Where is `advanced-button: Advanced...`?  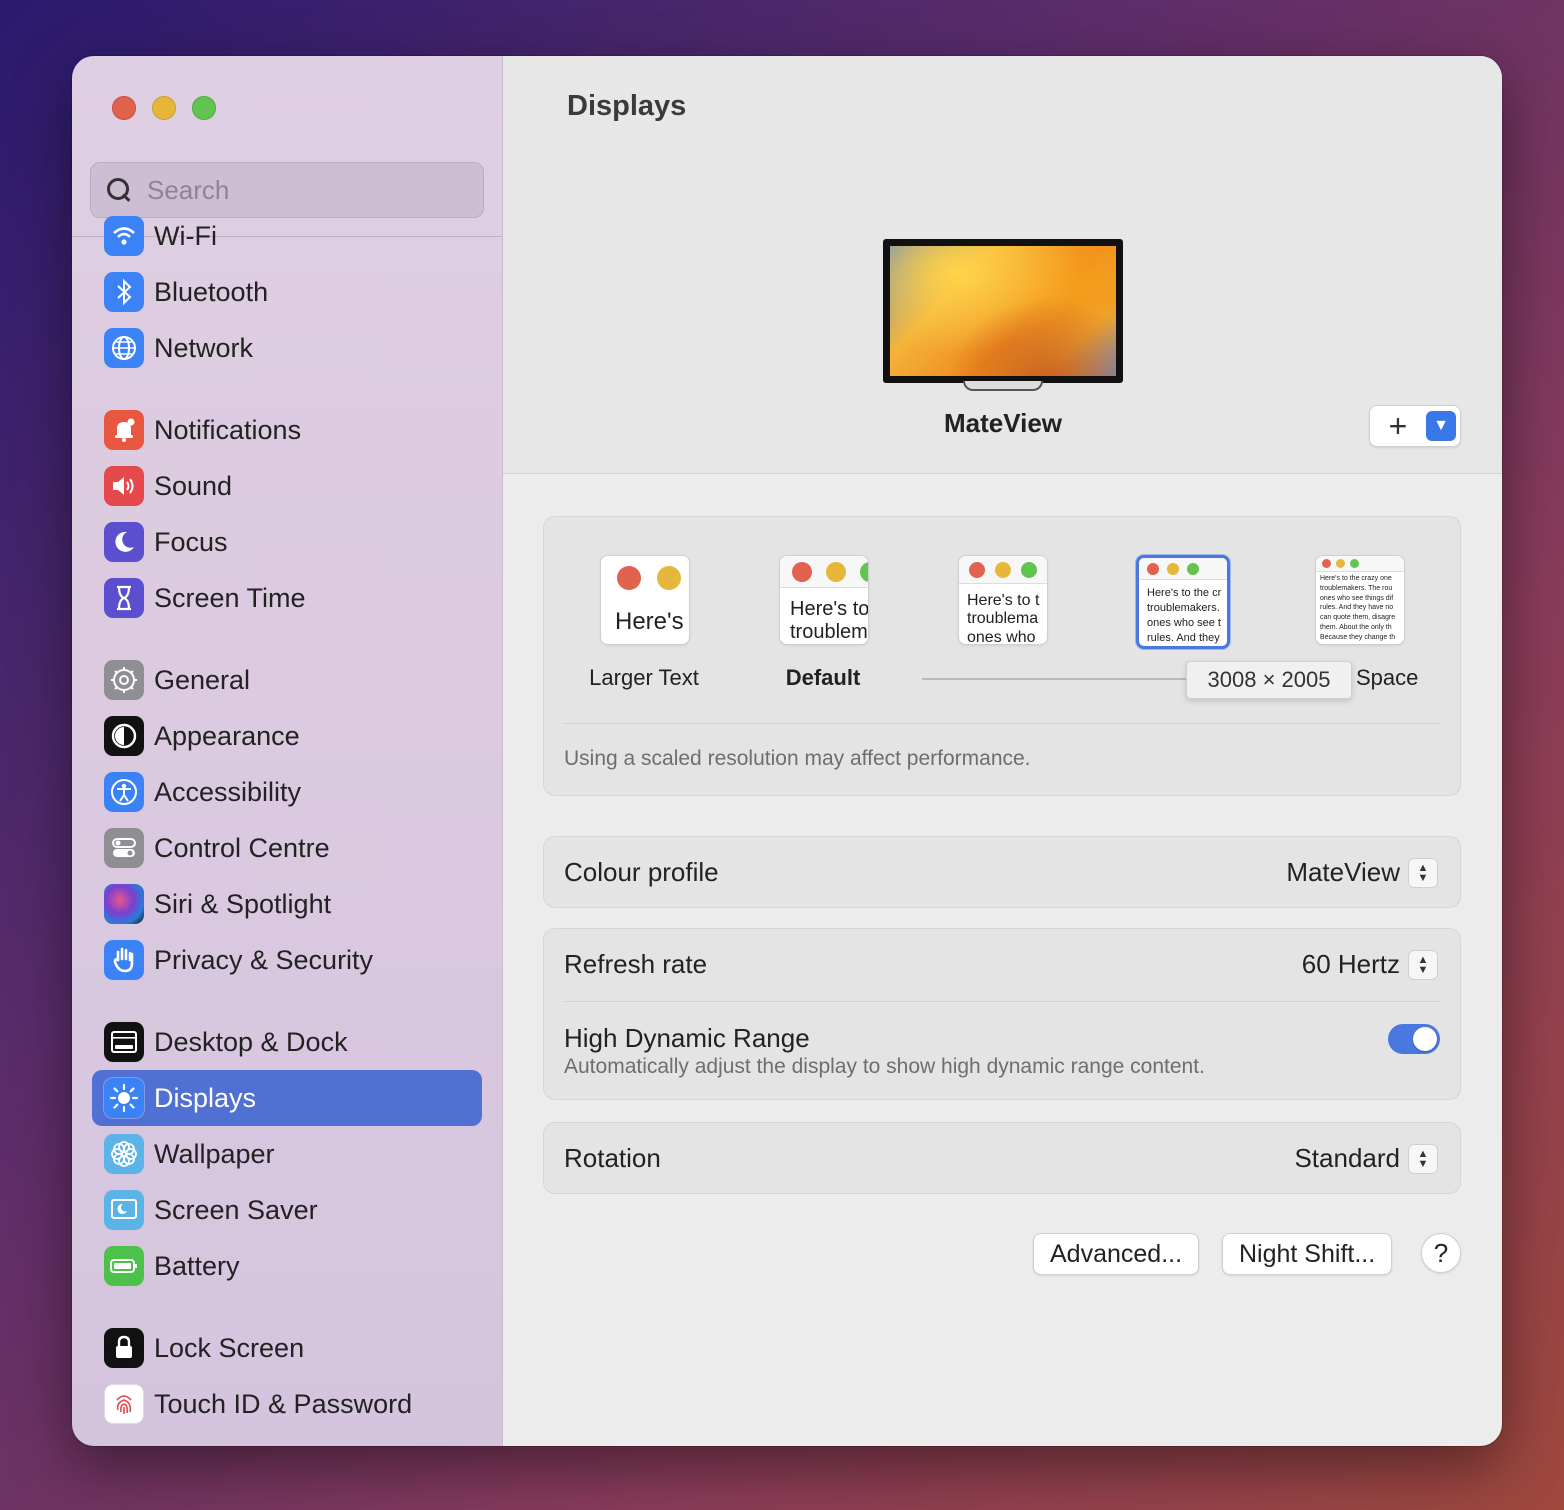 advanced-button: Advanced... is located at coordinates (1116, 1254).